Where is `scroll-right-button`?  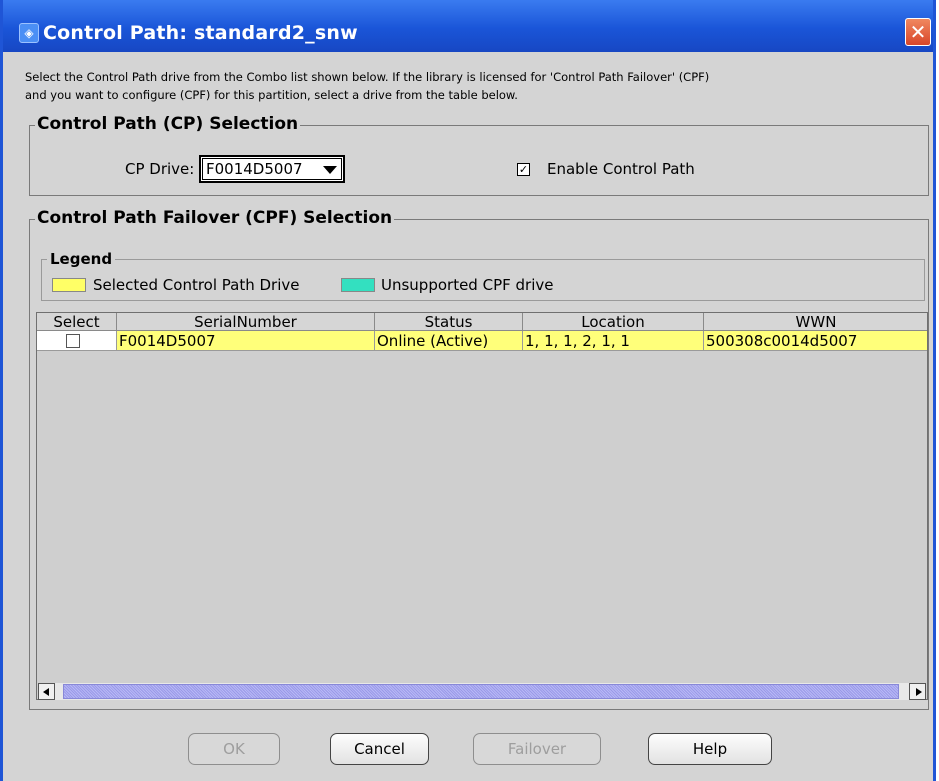 scroll-right-button is located at coordinates (917, 691).